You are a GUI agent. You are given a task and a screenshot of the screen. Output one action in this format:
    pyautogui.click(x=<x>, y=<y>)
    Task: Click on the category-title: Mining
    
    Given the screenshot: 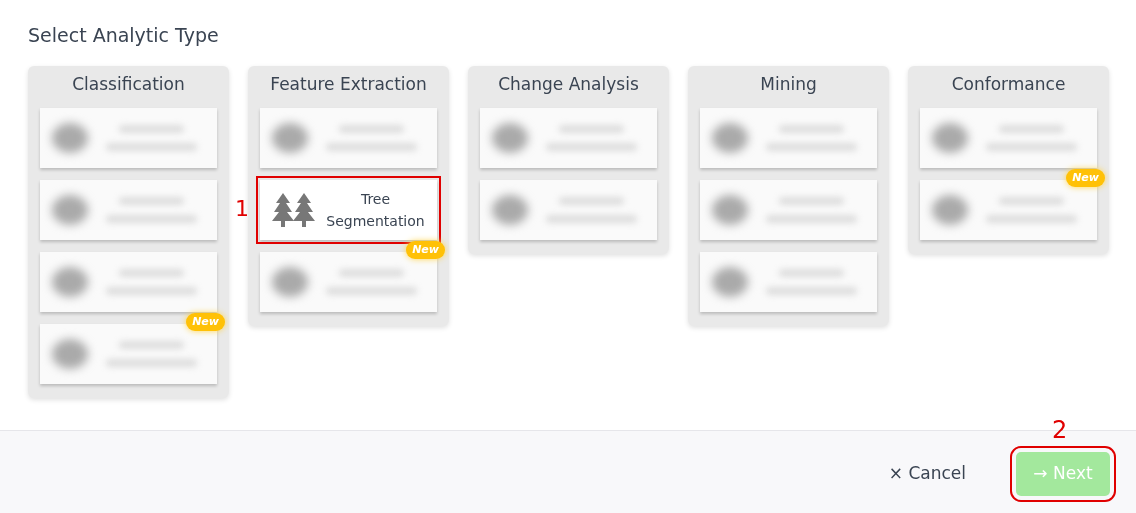 What is the action you would take?
    pyautogui.click(x=788, y=84)
    